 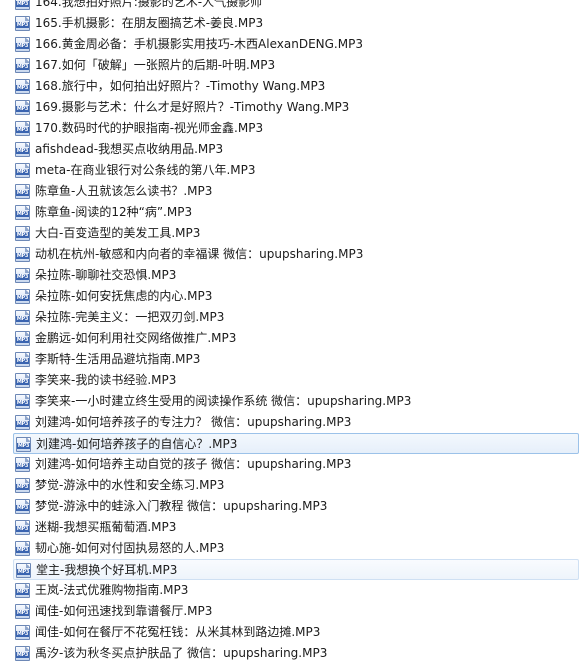 What do you see at coordinates (114, 212) in the screenshot?
I see `file-name: 陈章鱼-阅读的12种“病”.MP3` at bounding box center [114, 212].